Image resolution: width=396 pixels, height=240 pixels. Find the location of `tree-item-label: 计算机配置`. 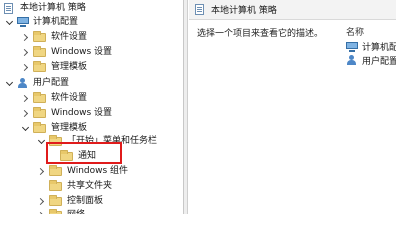

tree-item-label: 计算机配置 is located at coordinates (56, 22).